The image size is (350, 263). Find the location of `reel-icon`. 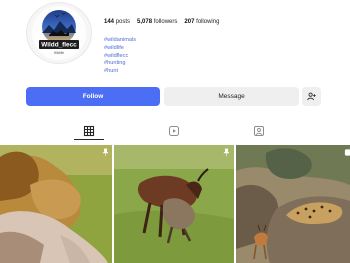

reel-icon is located at coordinates (347, 152).